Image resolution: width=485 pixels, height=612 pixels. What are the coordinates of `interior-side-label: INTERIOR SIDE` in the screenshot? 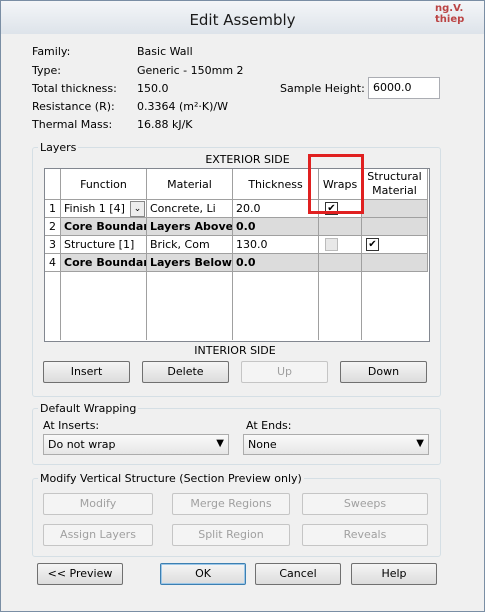 It's located at (235, 350).